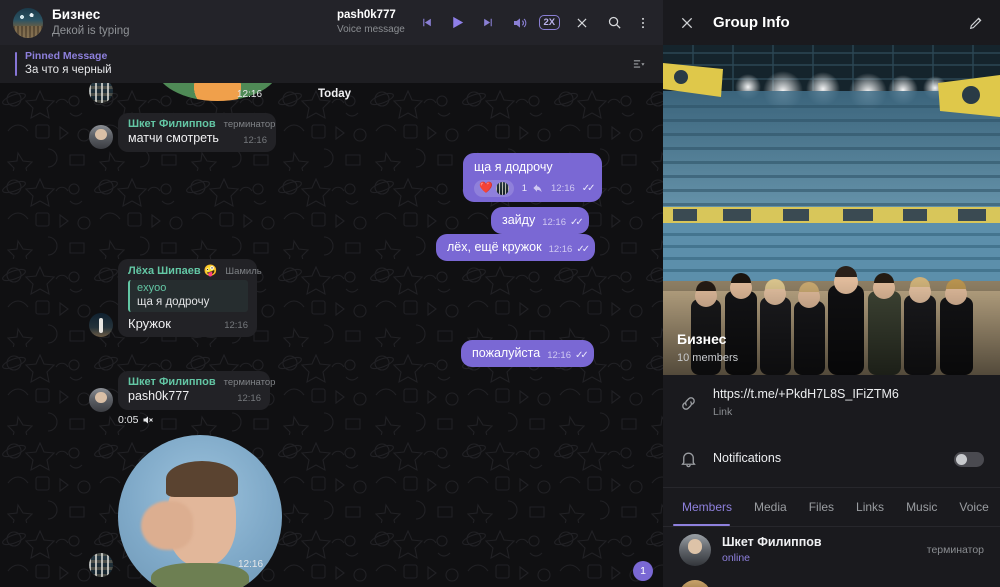  Describe the element at coordinates (736, 558) in the screenshot. I see `member-status: online` at that location.